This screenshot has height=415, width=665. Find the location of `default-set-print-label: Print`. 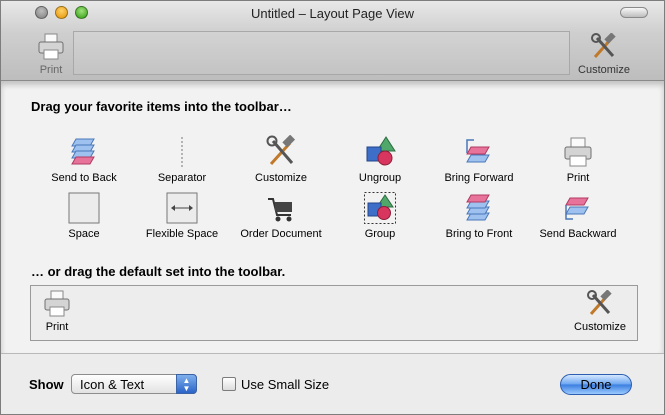

default-set-print-label: Print is located at coordinates (57, 327).